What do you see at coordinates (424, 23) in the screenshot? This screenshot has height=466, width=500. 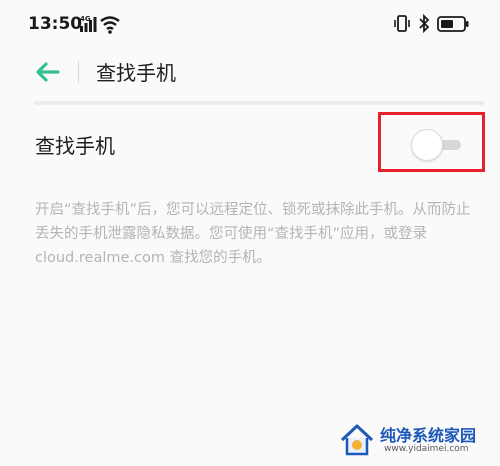 I see `bluetooth-icon` at bounding box center [424, 23].